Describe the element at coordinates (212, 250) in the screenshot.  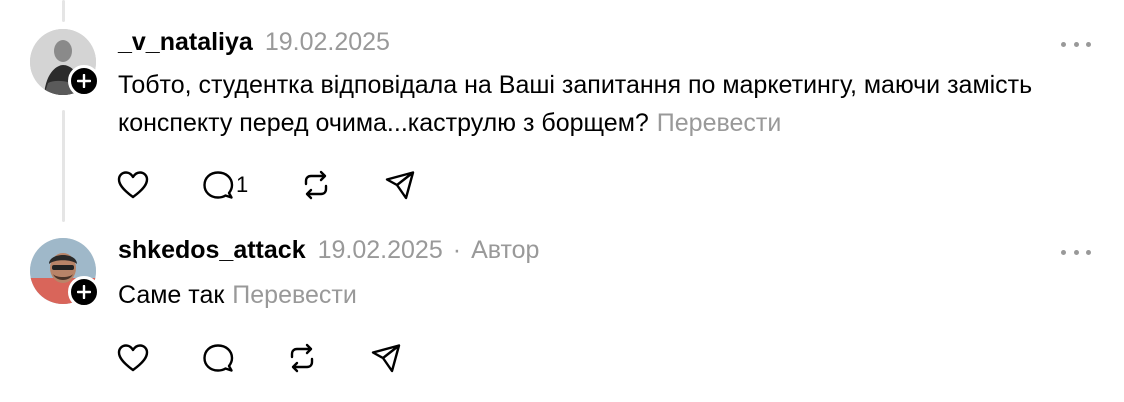
I see `username: shkedos_attack` at that location.